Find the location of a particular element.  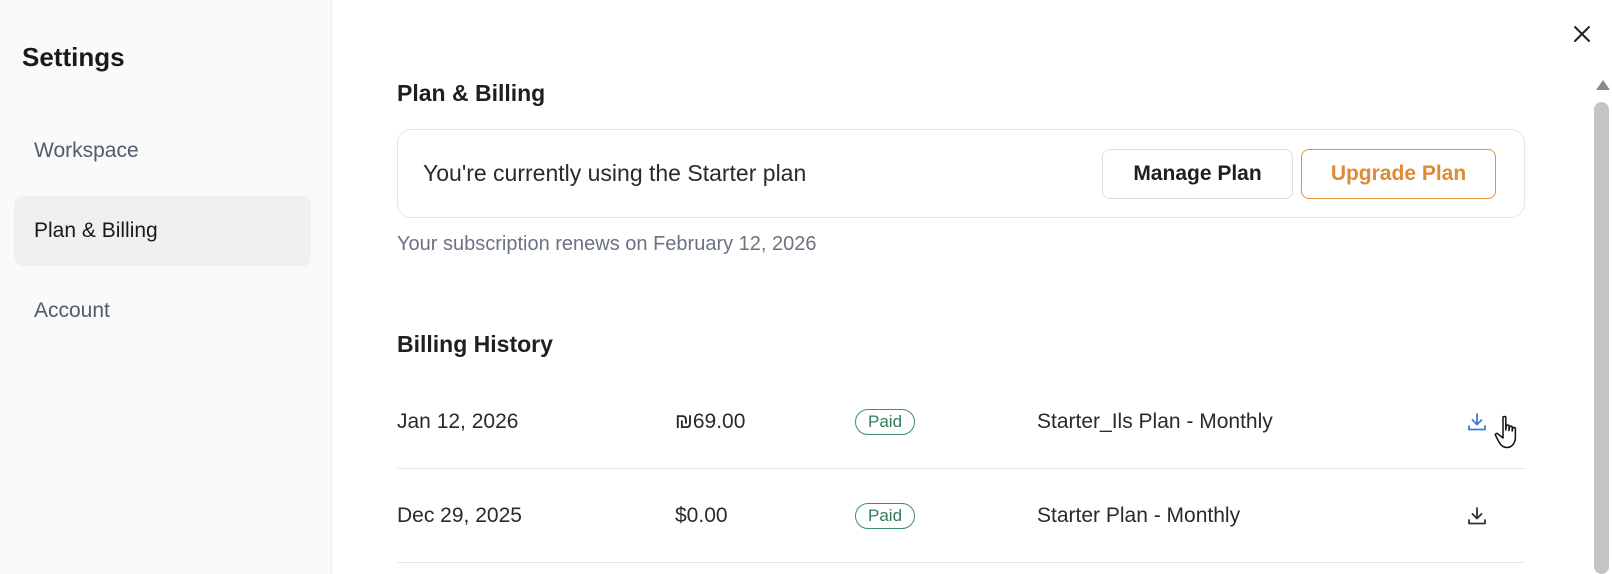

scroll-up-arrow is located at coordinates (1603, 85).